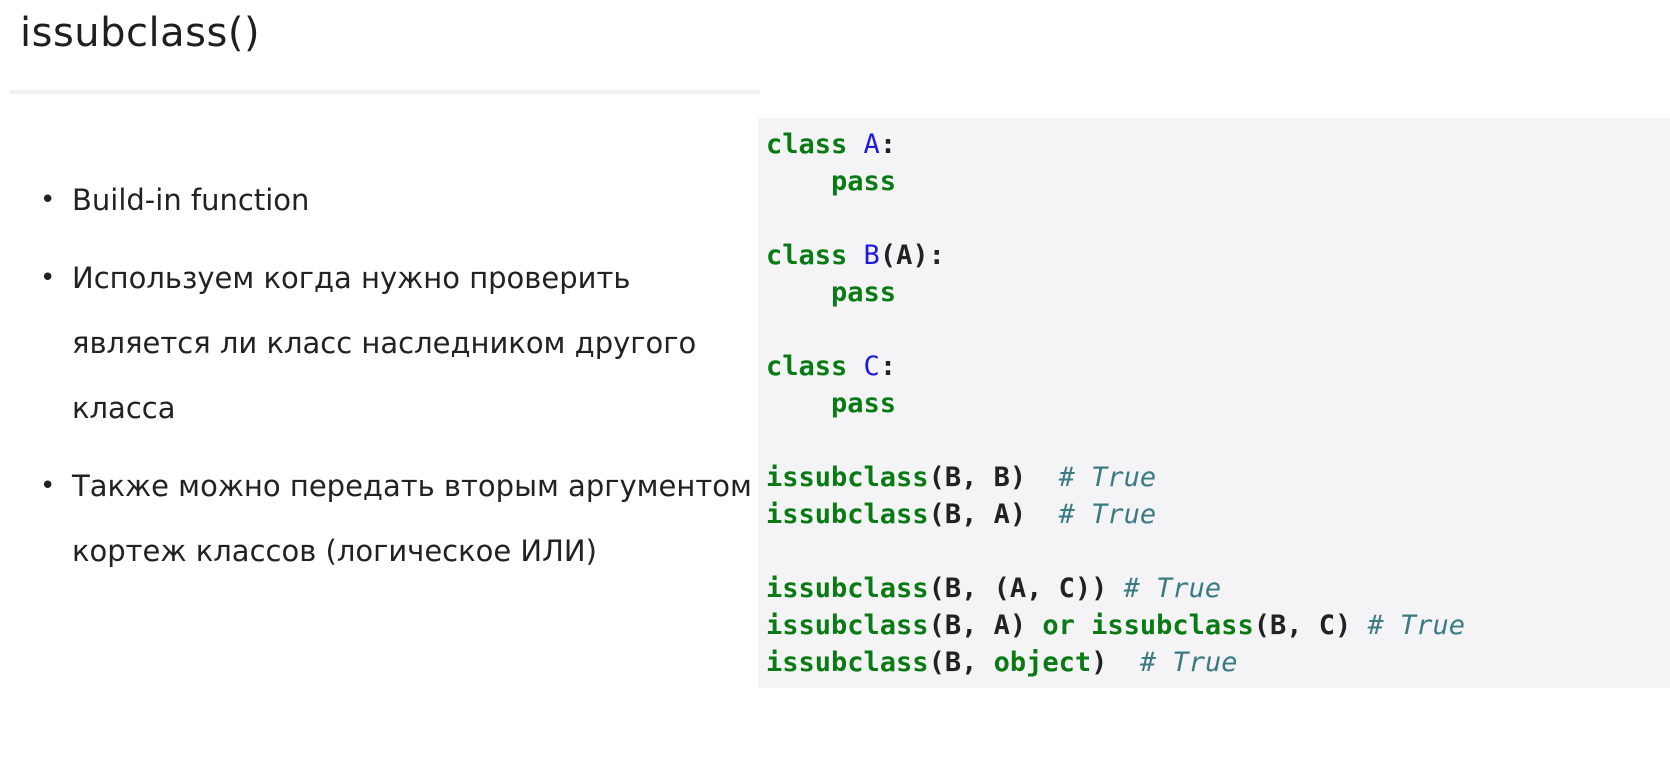 The image size is (1670, 762). I want to click on code-line: issubclass(B, B) # True, so click(1115, 477).